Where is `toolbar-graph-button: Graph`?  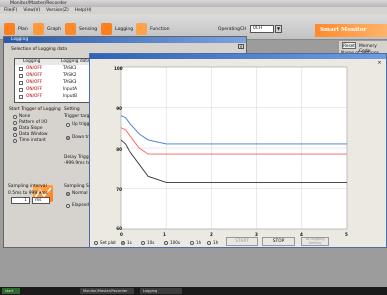
toolbar-graph-button: Graph is located at coordinates (47, 29).